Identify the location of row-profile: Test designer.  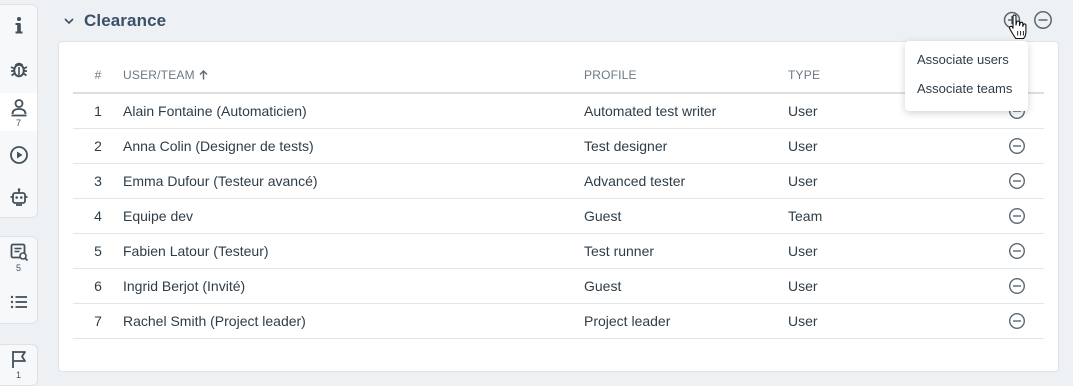
(686, 146).